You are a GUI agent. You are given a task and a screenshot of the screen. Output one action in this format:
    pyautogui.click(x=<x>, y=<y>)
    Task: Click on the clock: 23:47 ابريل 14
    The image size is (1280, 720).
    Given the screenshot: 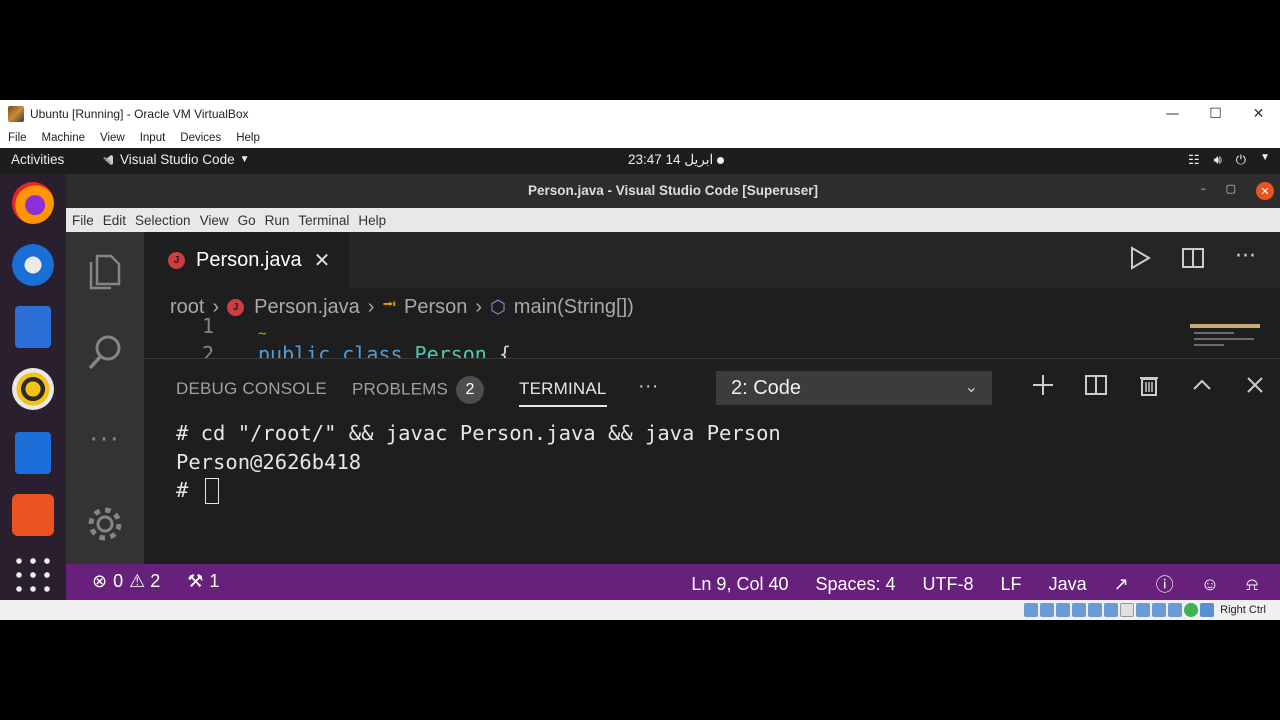 What is the action you would take?
    pyautogui.click(x=676, y=160)
    